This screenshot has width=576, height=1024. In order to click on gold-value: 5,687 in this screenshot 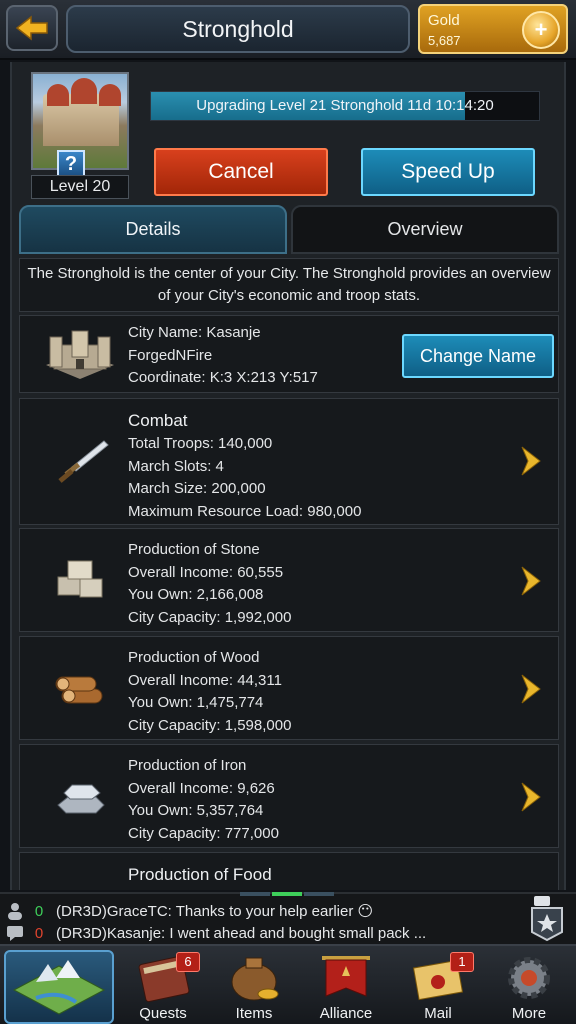, I will do `click(444, 40)`.